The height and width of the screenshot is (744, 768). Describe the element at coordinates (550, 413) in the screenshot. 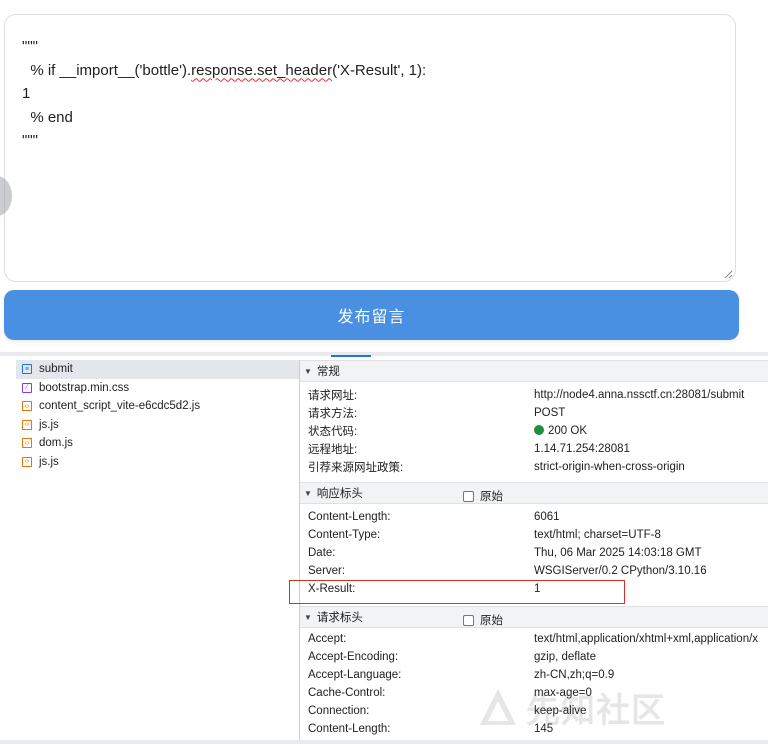

I see `header-value: POST` at that location.